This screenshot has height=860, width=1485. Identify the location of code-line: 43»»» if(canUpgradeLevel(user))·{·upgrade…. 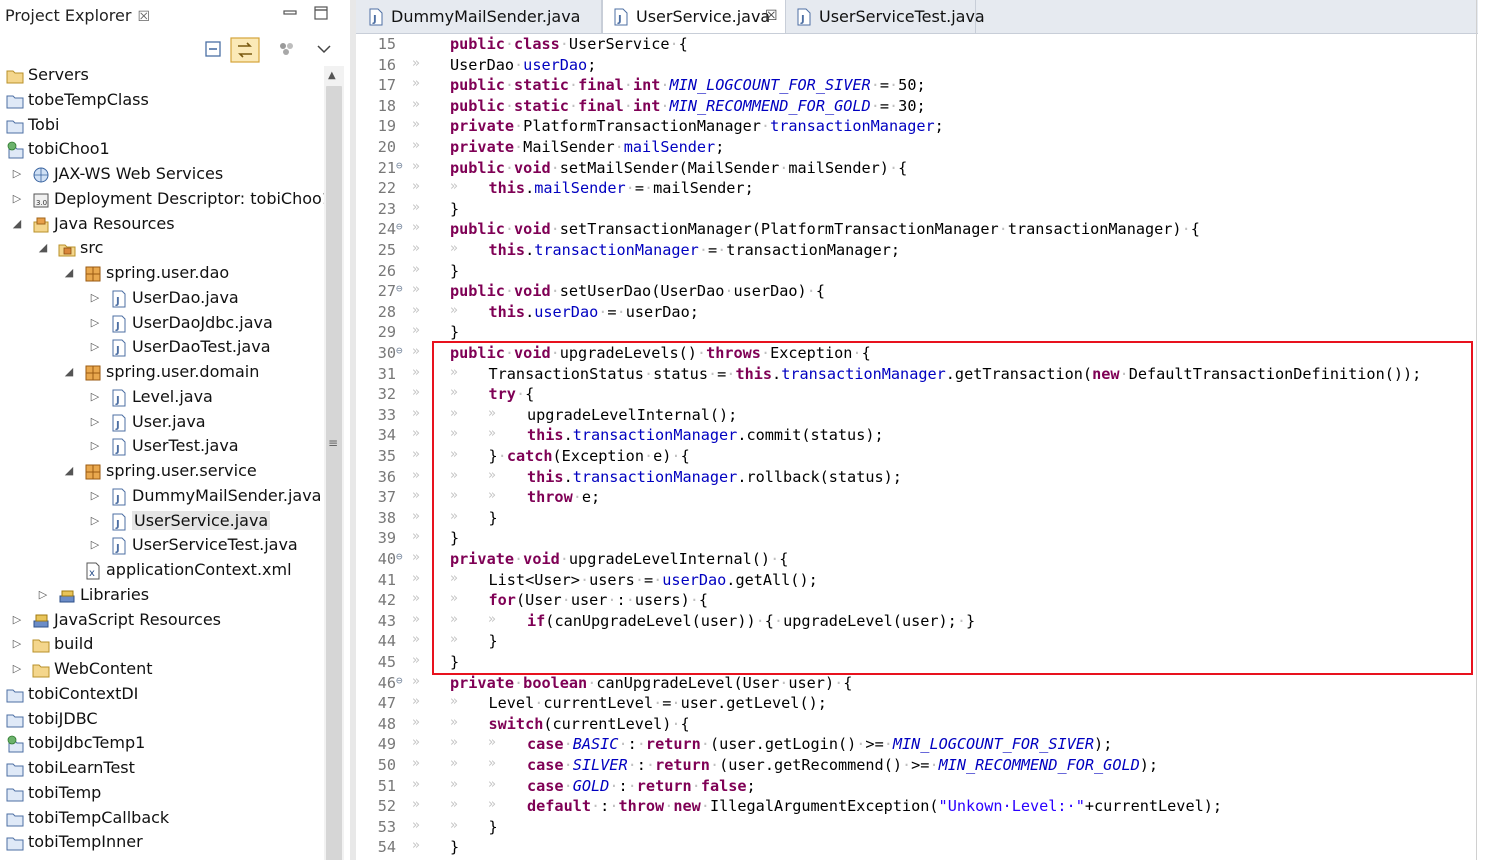
(920, 622).